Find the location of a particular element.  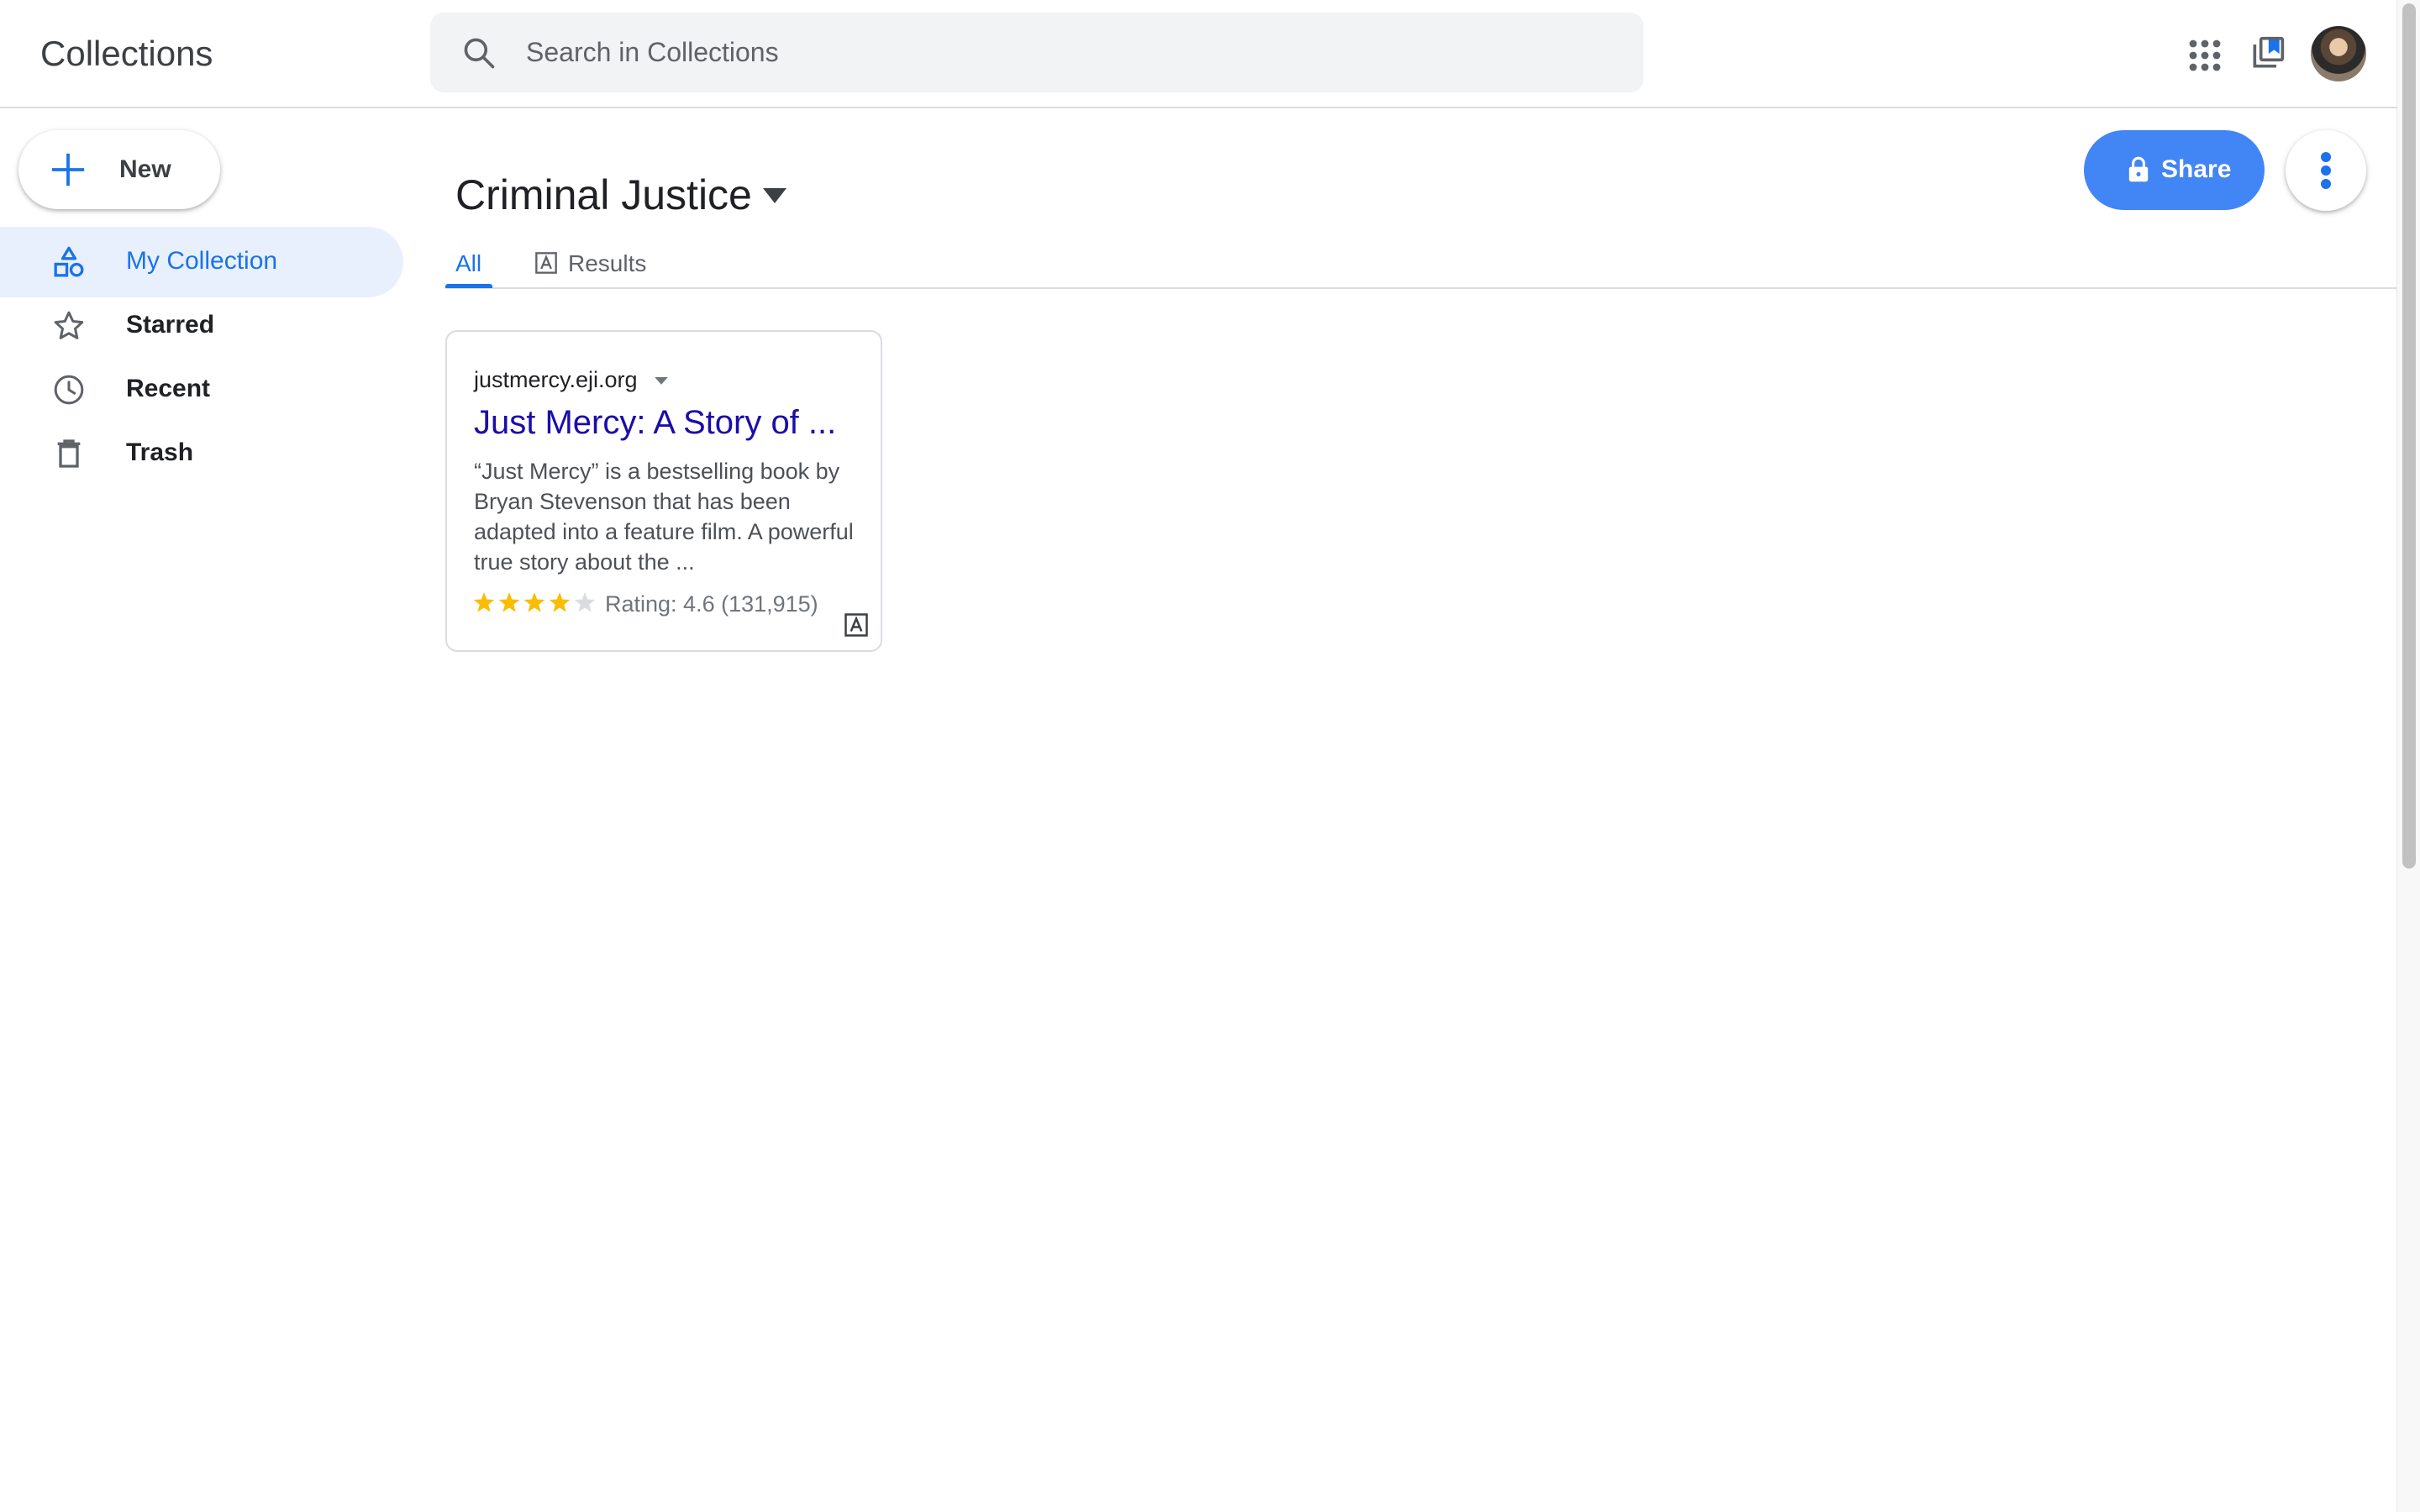

star-icon is located at coordinates (69, 325).